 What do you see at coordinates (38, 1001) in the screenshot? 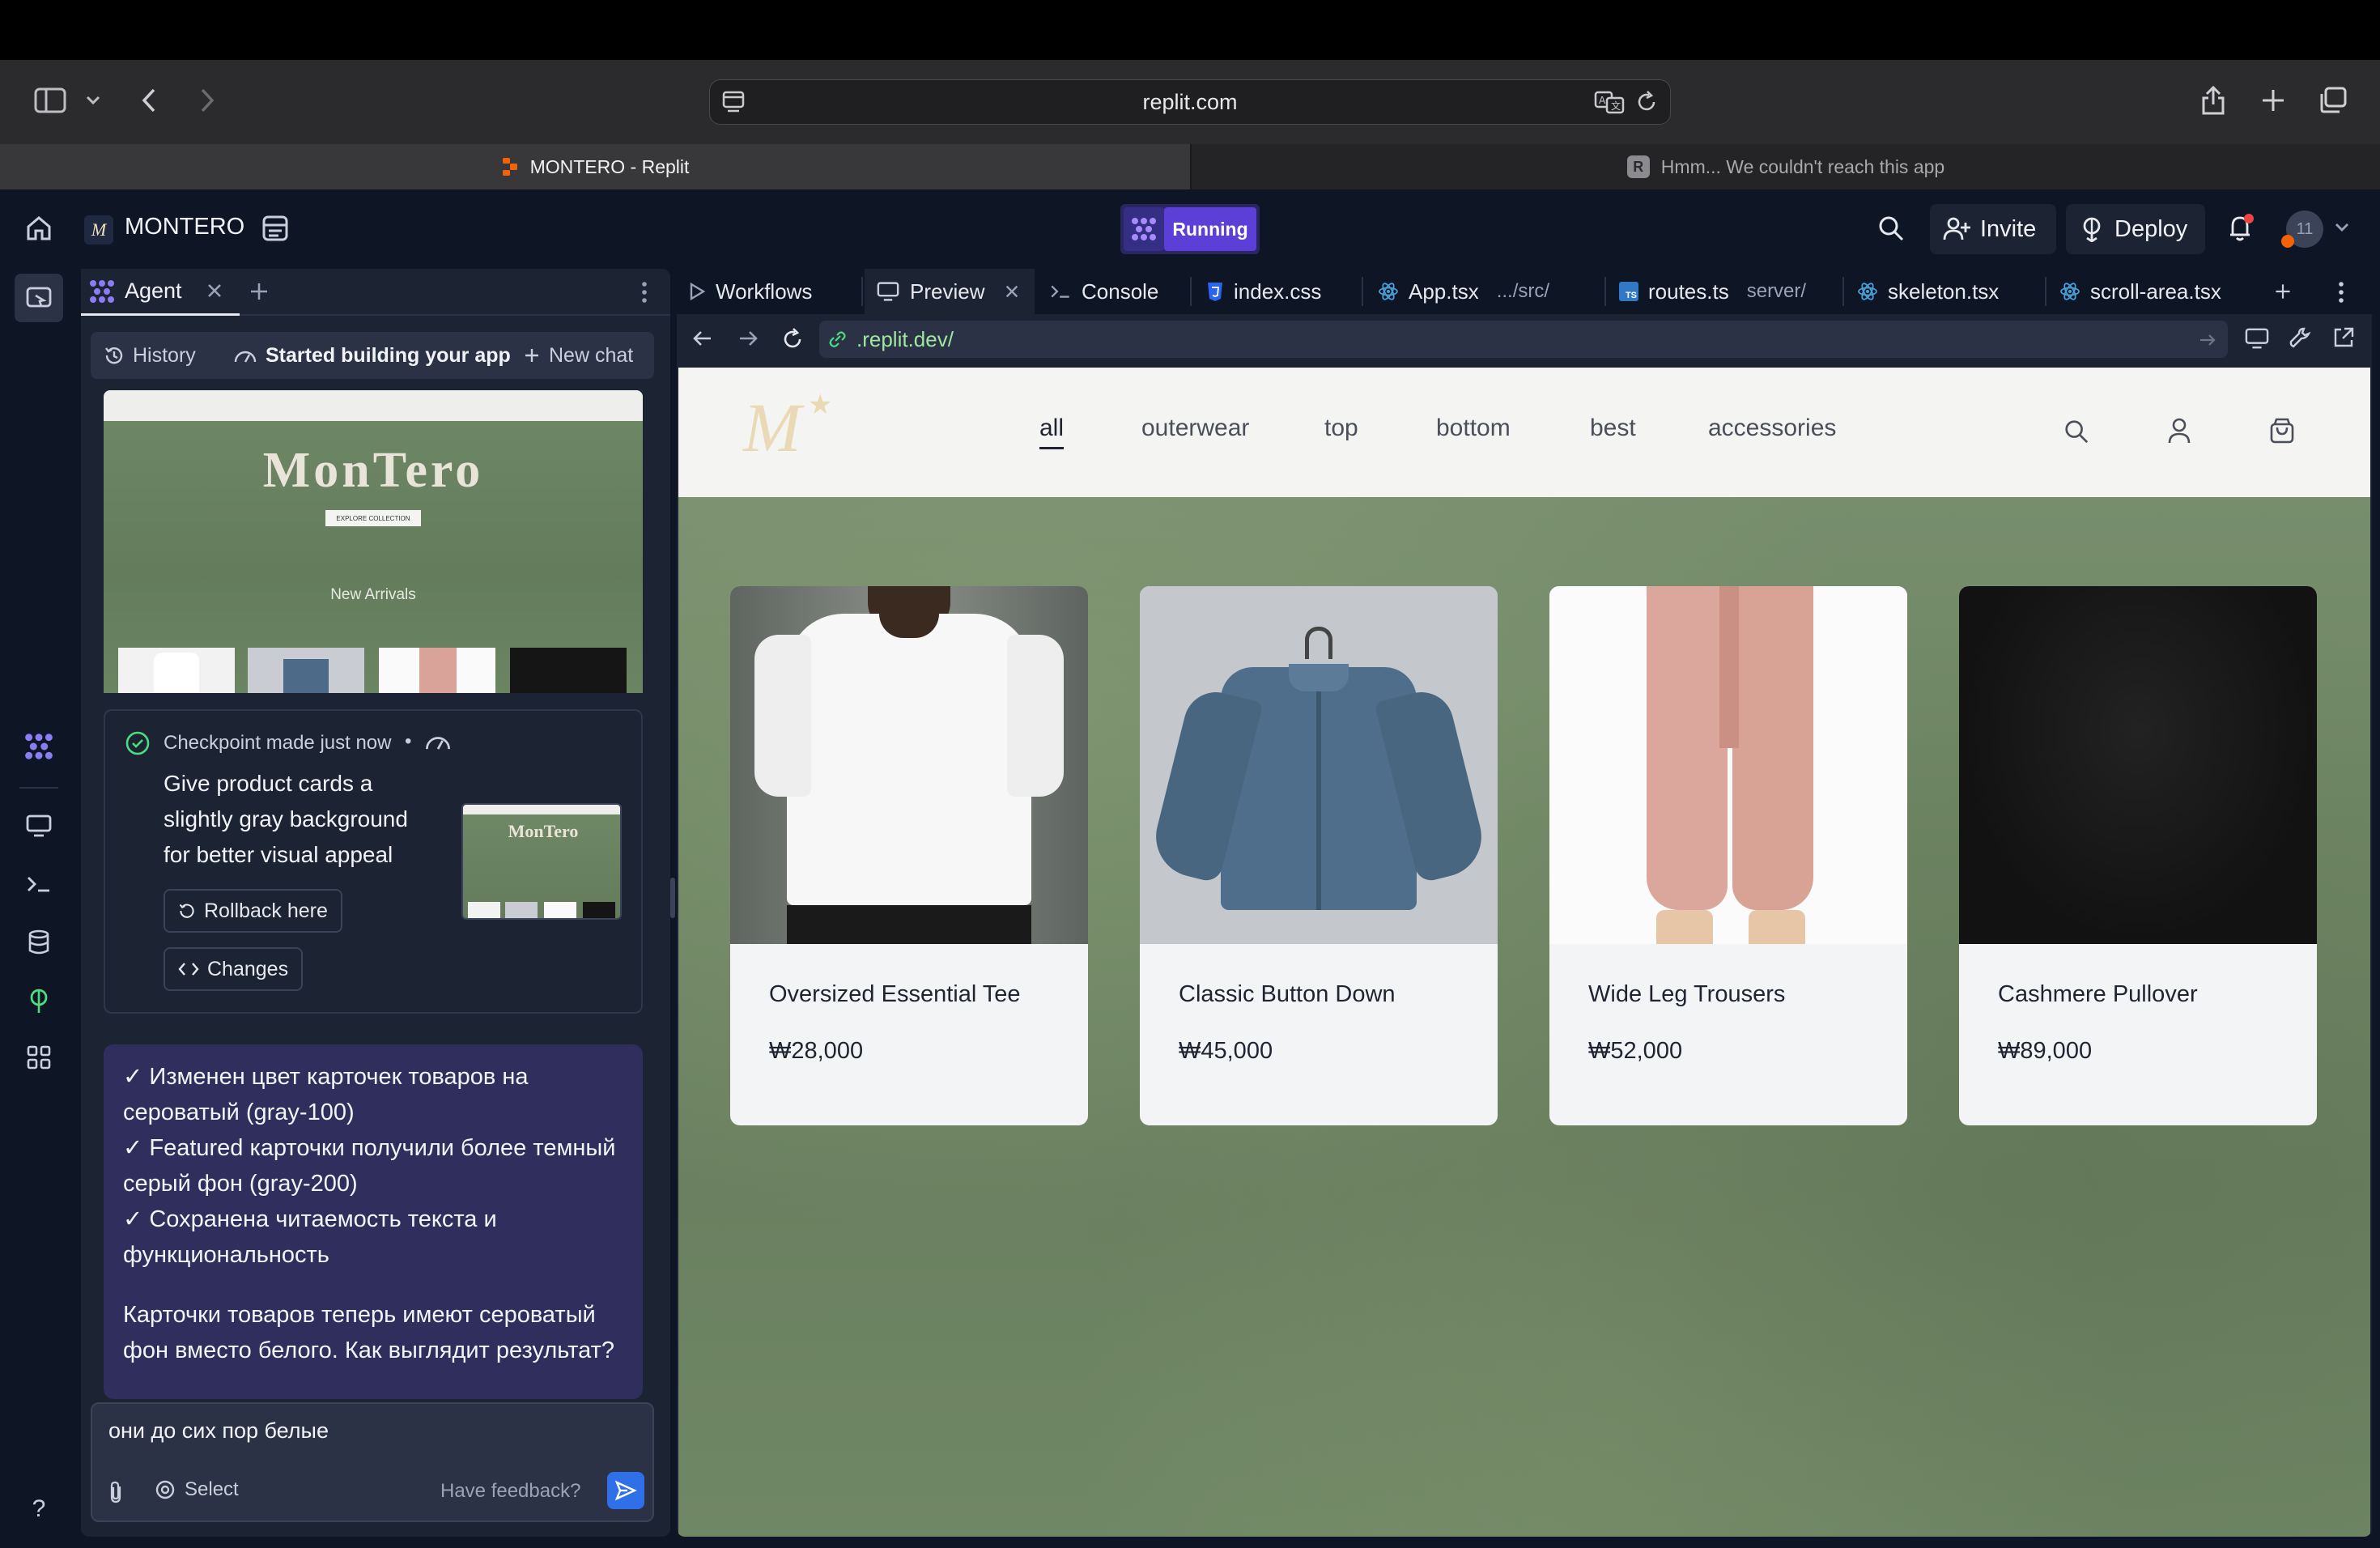
I see `deployments-rail-icon` at bounding box center [38, 1001].